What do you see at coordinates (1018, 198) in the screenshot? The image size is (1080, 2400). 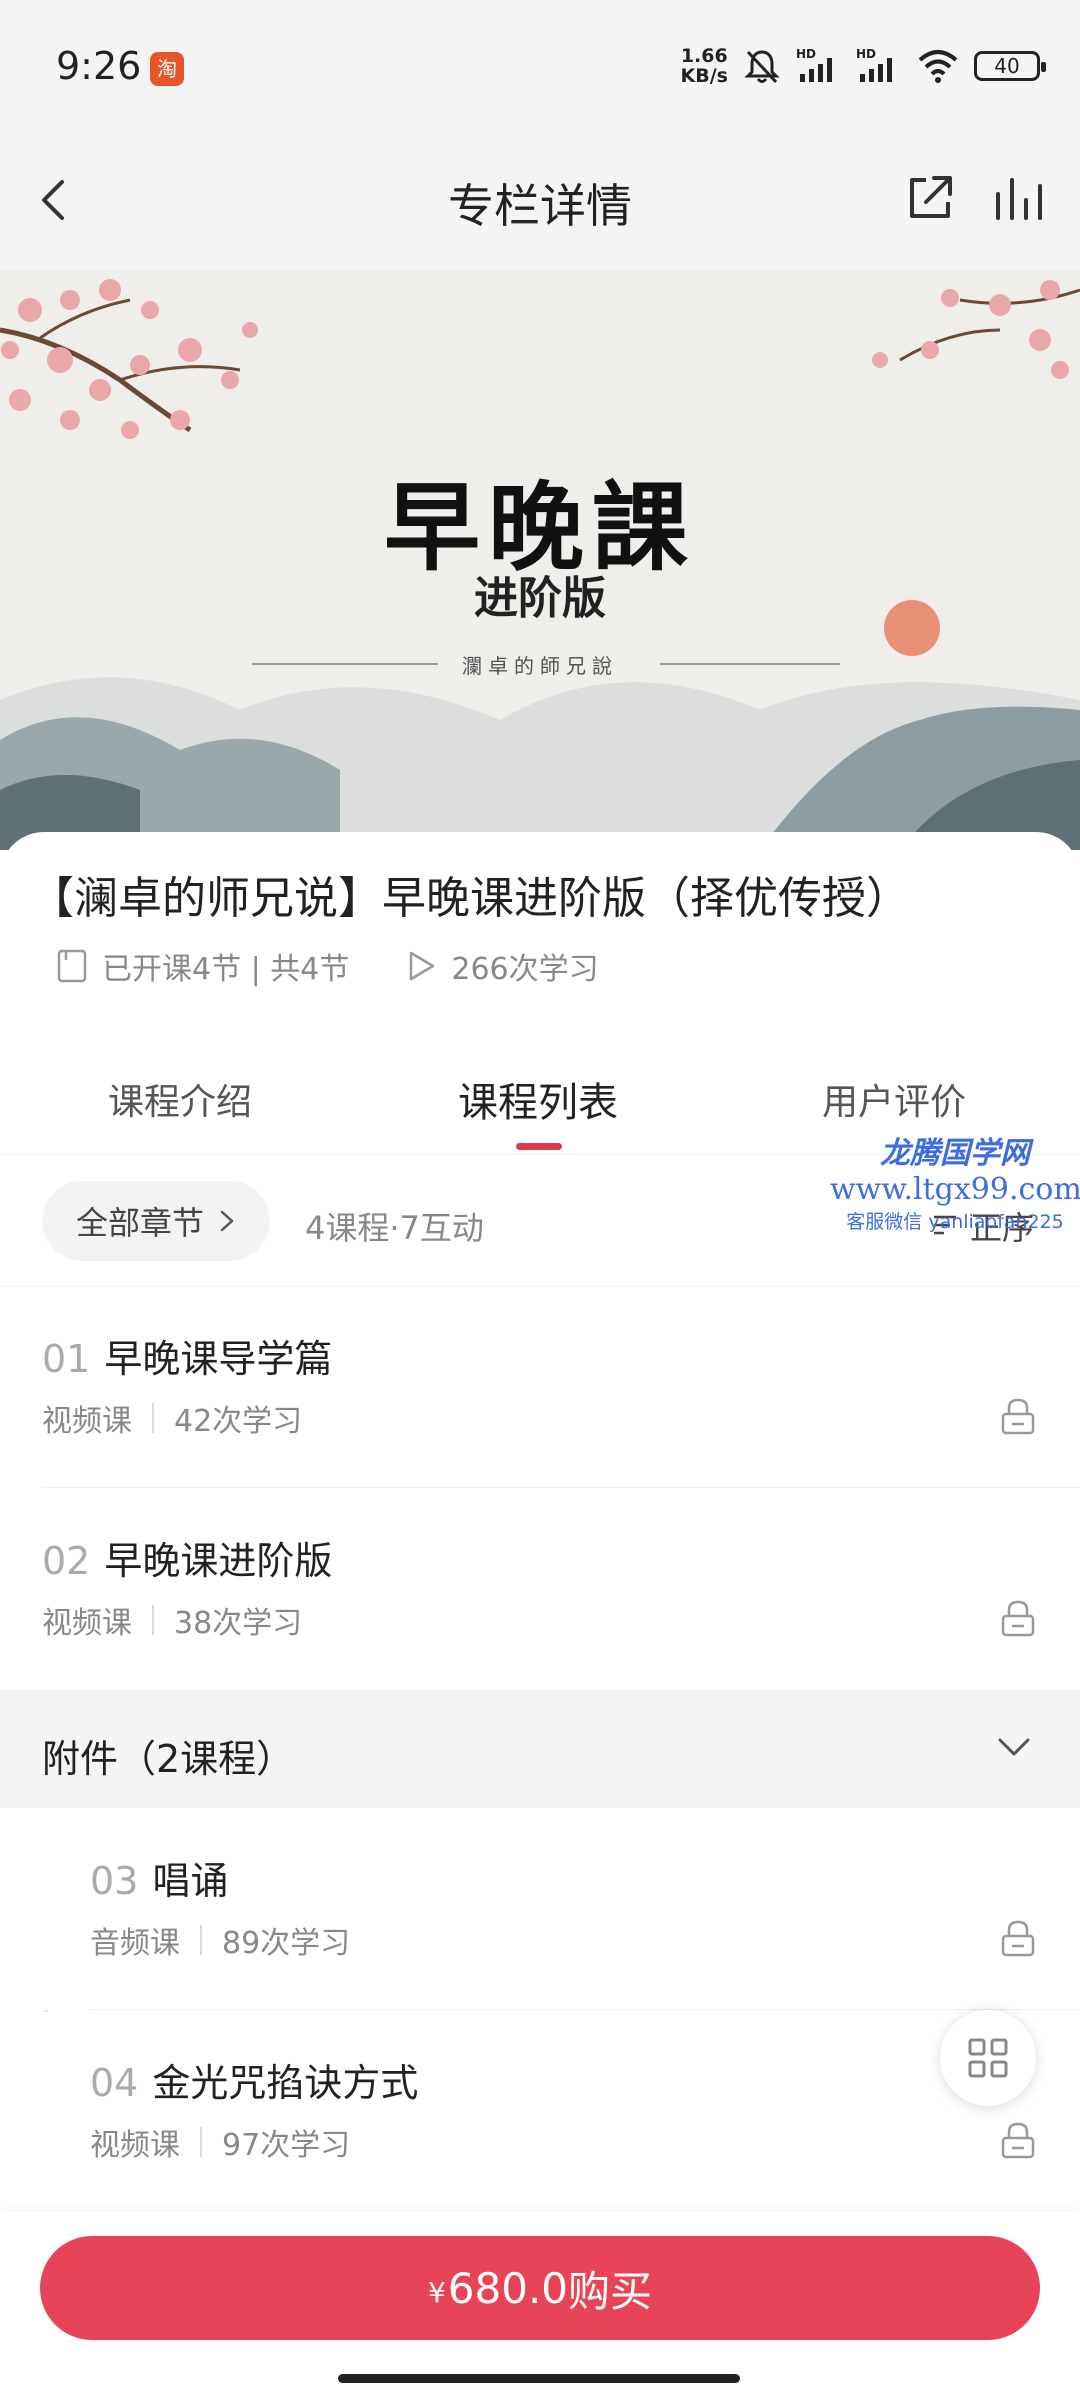 I see `stats-icon` at bounding box center [1018, 198].